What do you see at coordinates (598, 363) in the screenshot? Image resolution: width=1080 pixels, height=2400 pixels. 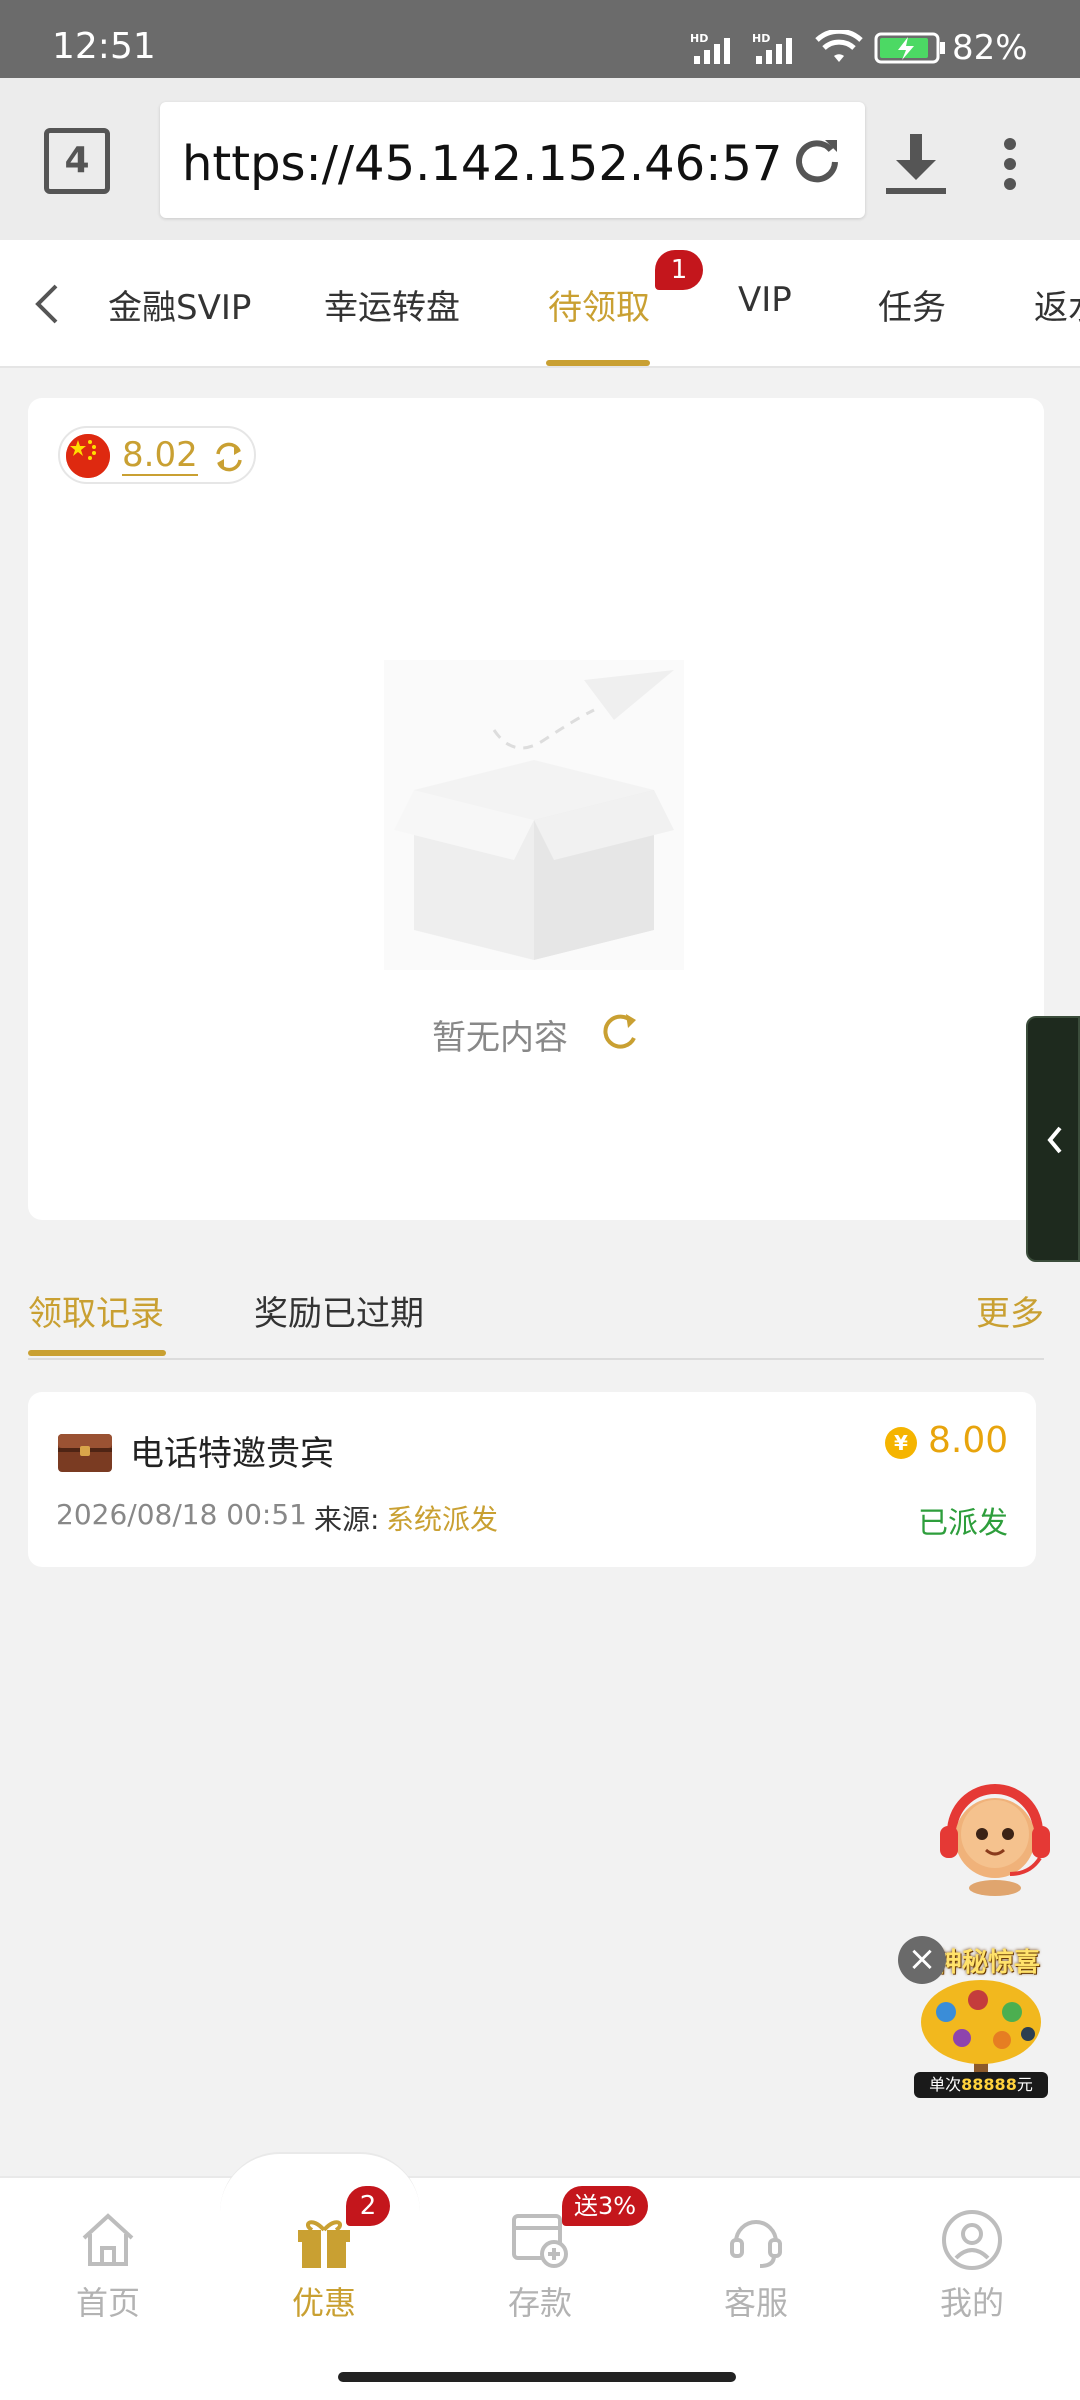 I see `active-tab-indicator` at bounding box center [598, 363].